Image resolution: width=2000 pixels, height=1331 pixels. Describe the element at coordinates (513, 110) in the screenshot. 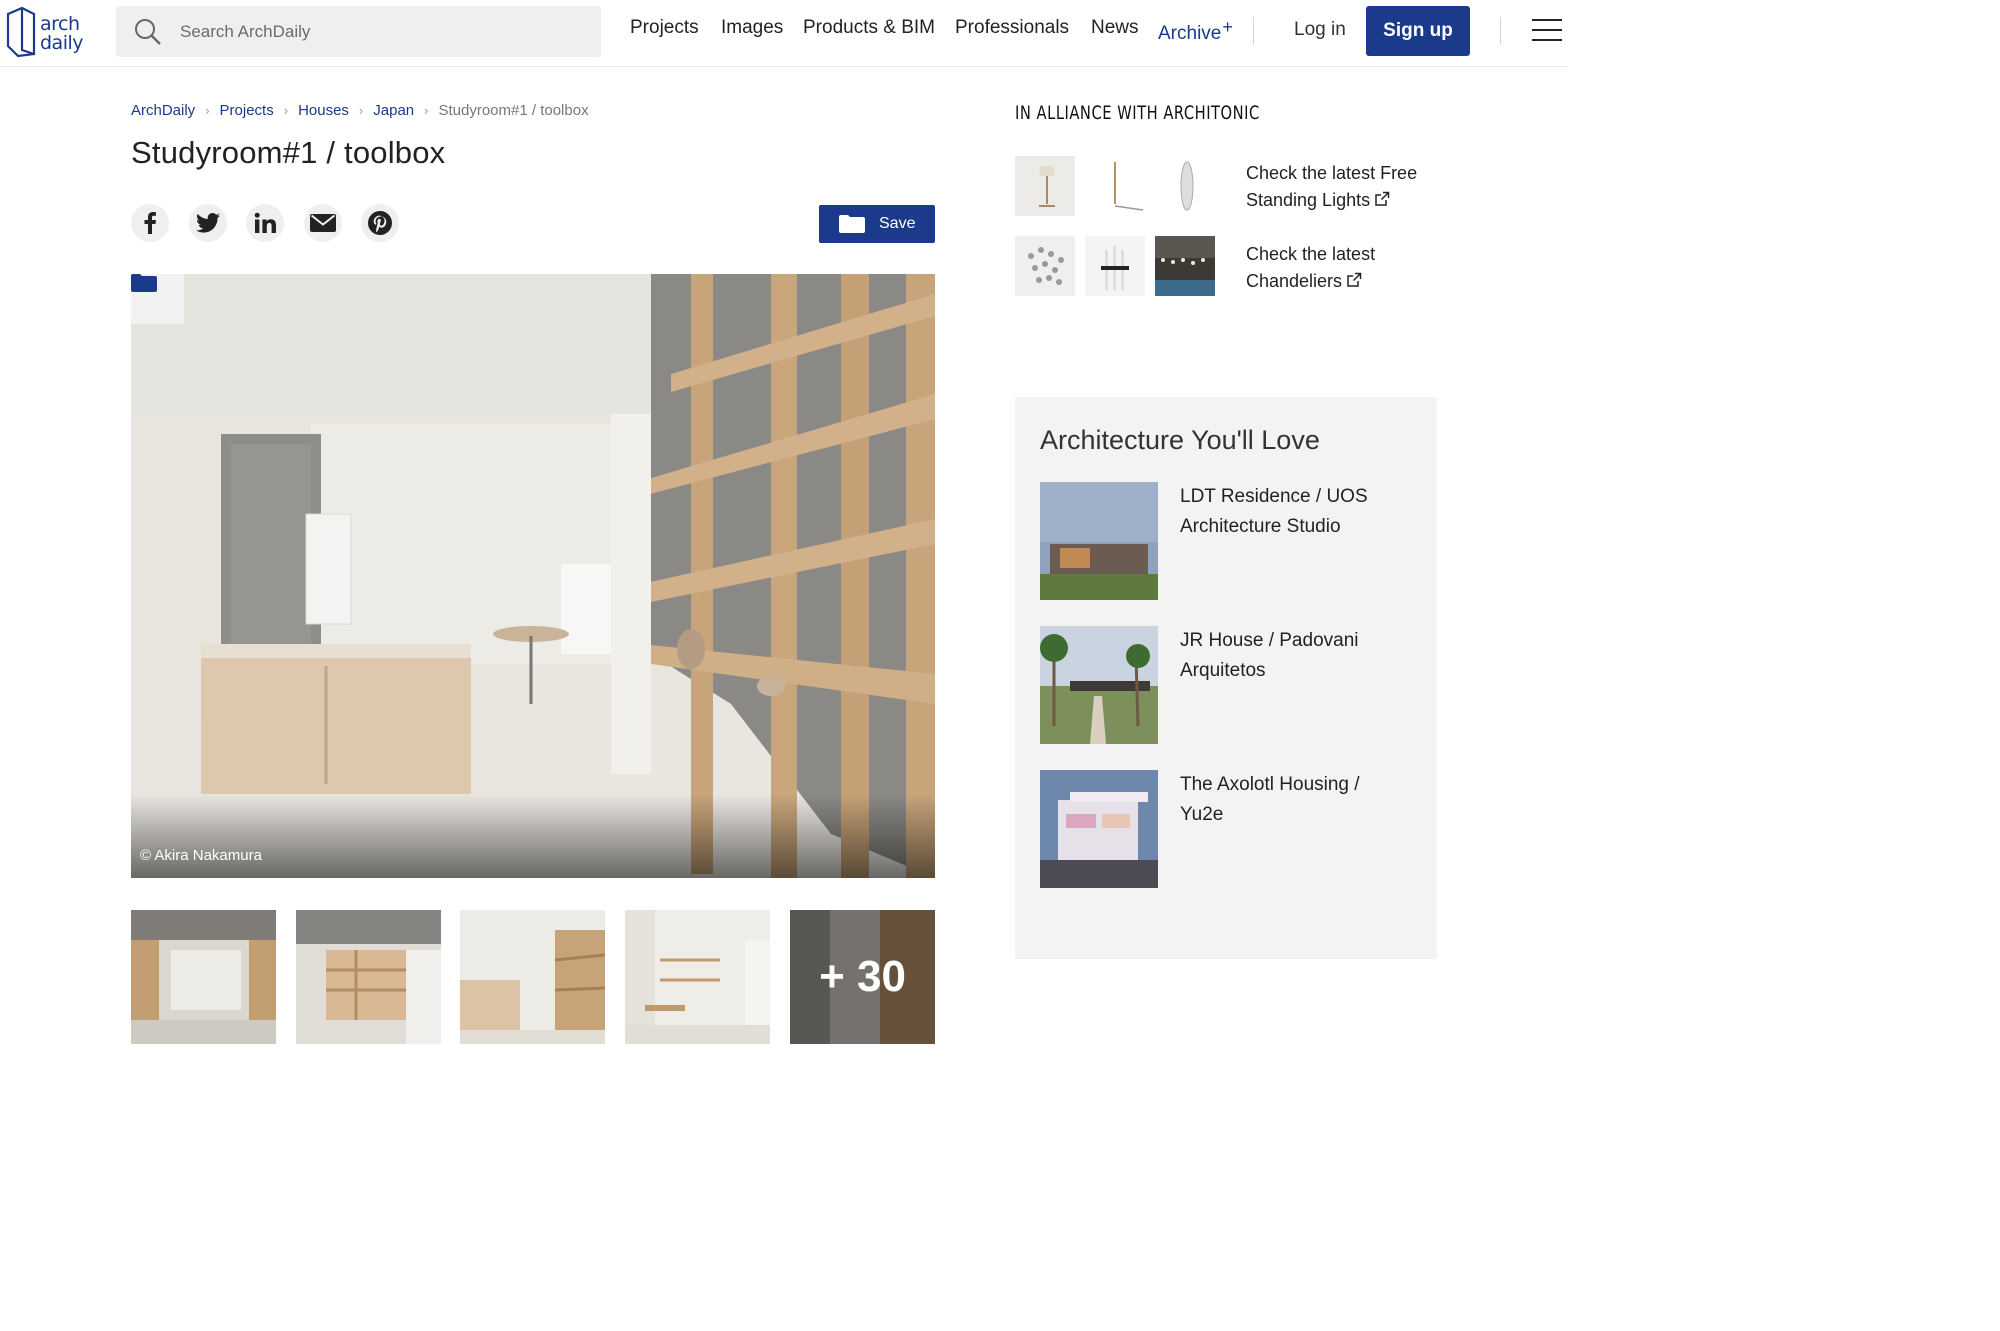

I see `breadcrumb-current: Studyroom#1 / toolbox` at that location.